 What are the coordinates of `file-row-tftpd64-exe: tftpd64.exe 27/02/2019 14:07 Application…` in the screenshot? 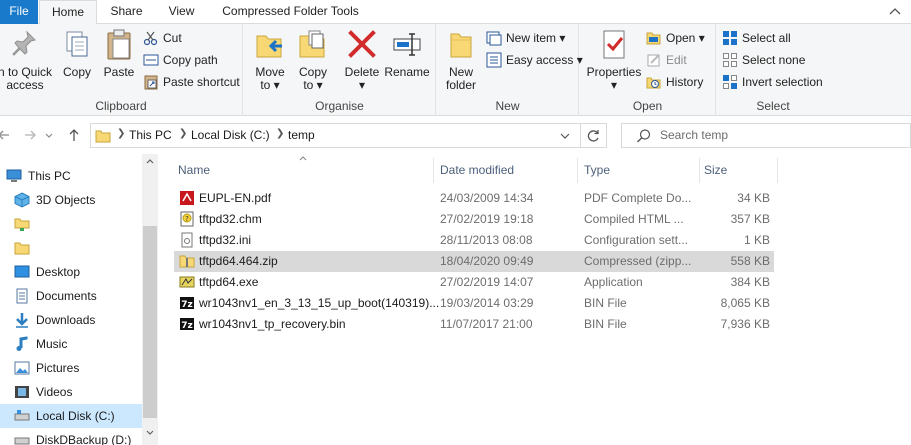 It's located at (474, 282).